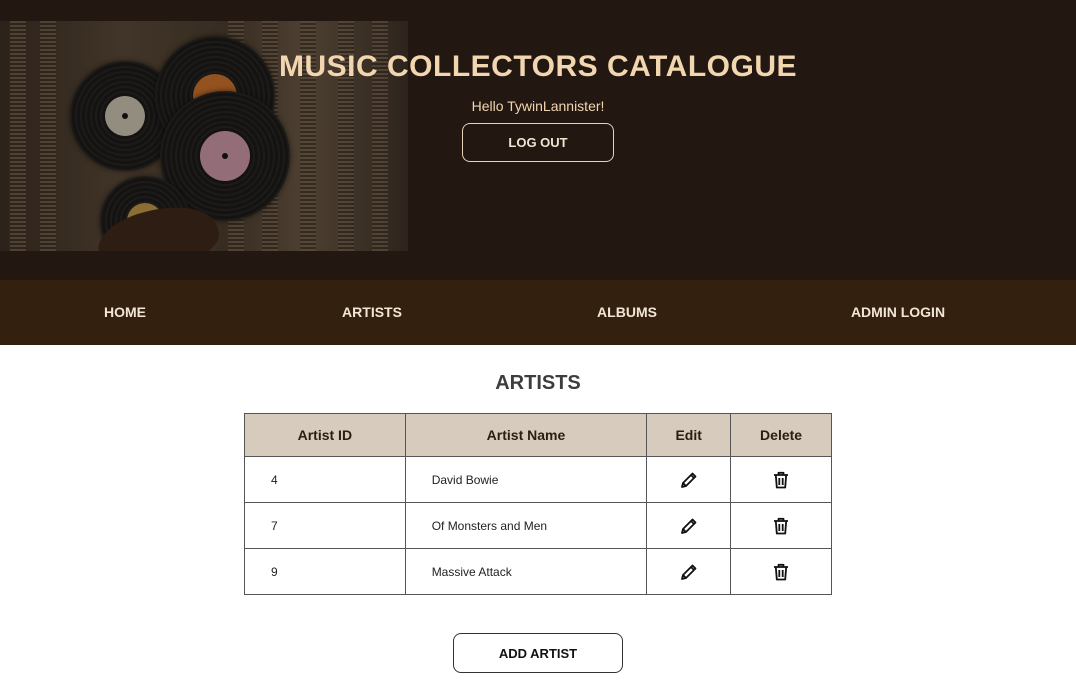 This screenshot has height=694, width=1076. I want to click on nav-item-albums: ALBUMS, so click(627, 312).